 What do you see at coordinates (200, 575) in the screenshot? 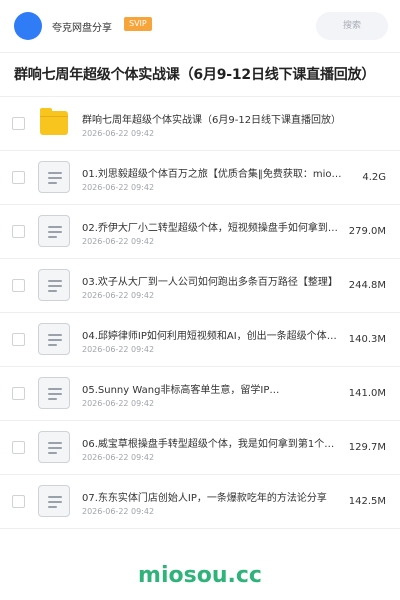
I see `watermark: miosou.cc` at bounding box center [200, 575].